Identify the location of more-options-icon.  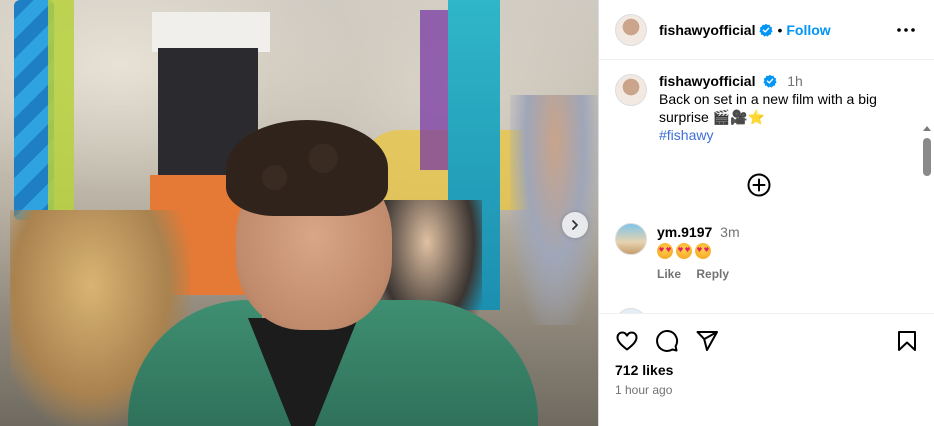
(906, 29).